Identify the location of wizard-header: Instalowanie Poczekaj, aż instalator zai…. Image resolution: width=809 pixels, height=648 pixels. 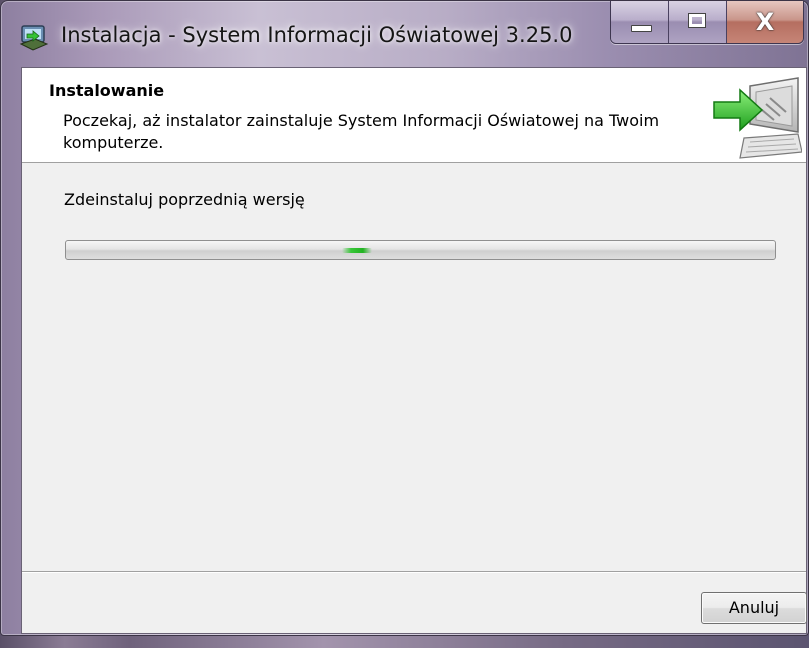
(414, 115).